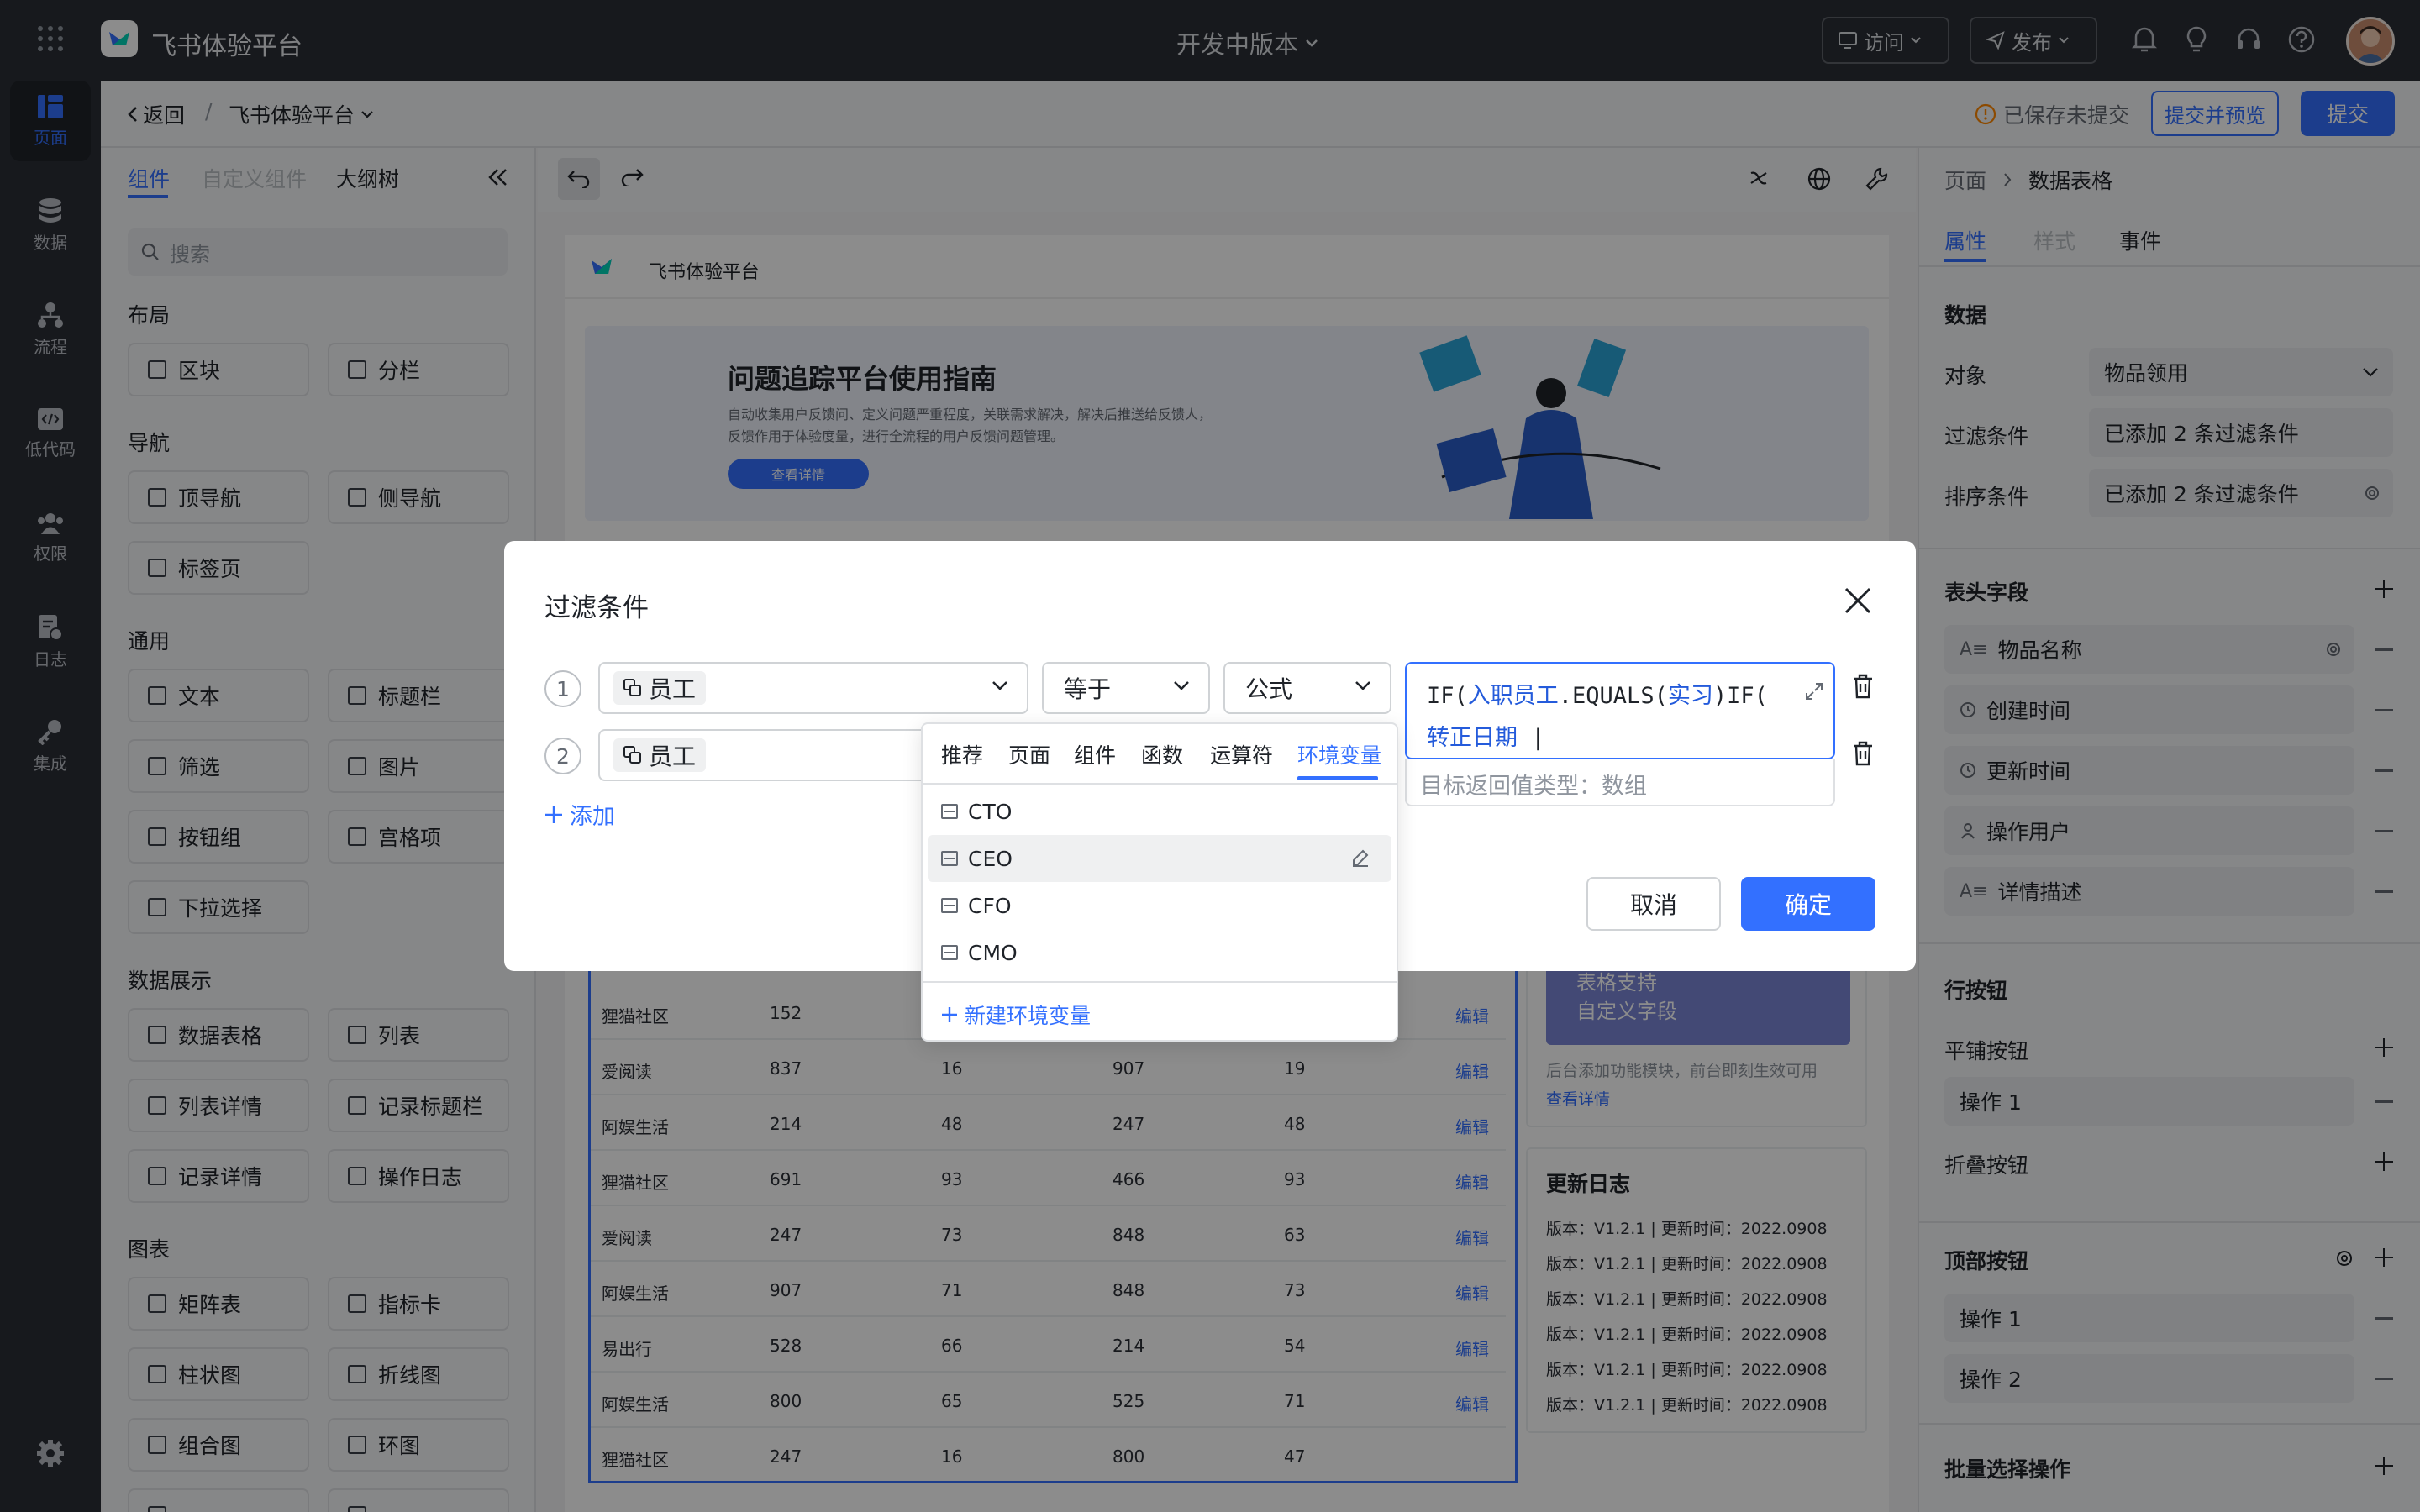 This screenshot has height=1512, width=2420. I want to click on add-condition-button: 添加, so click(579, 814).